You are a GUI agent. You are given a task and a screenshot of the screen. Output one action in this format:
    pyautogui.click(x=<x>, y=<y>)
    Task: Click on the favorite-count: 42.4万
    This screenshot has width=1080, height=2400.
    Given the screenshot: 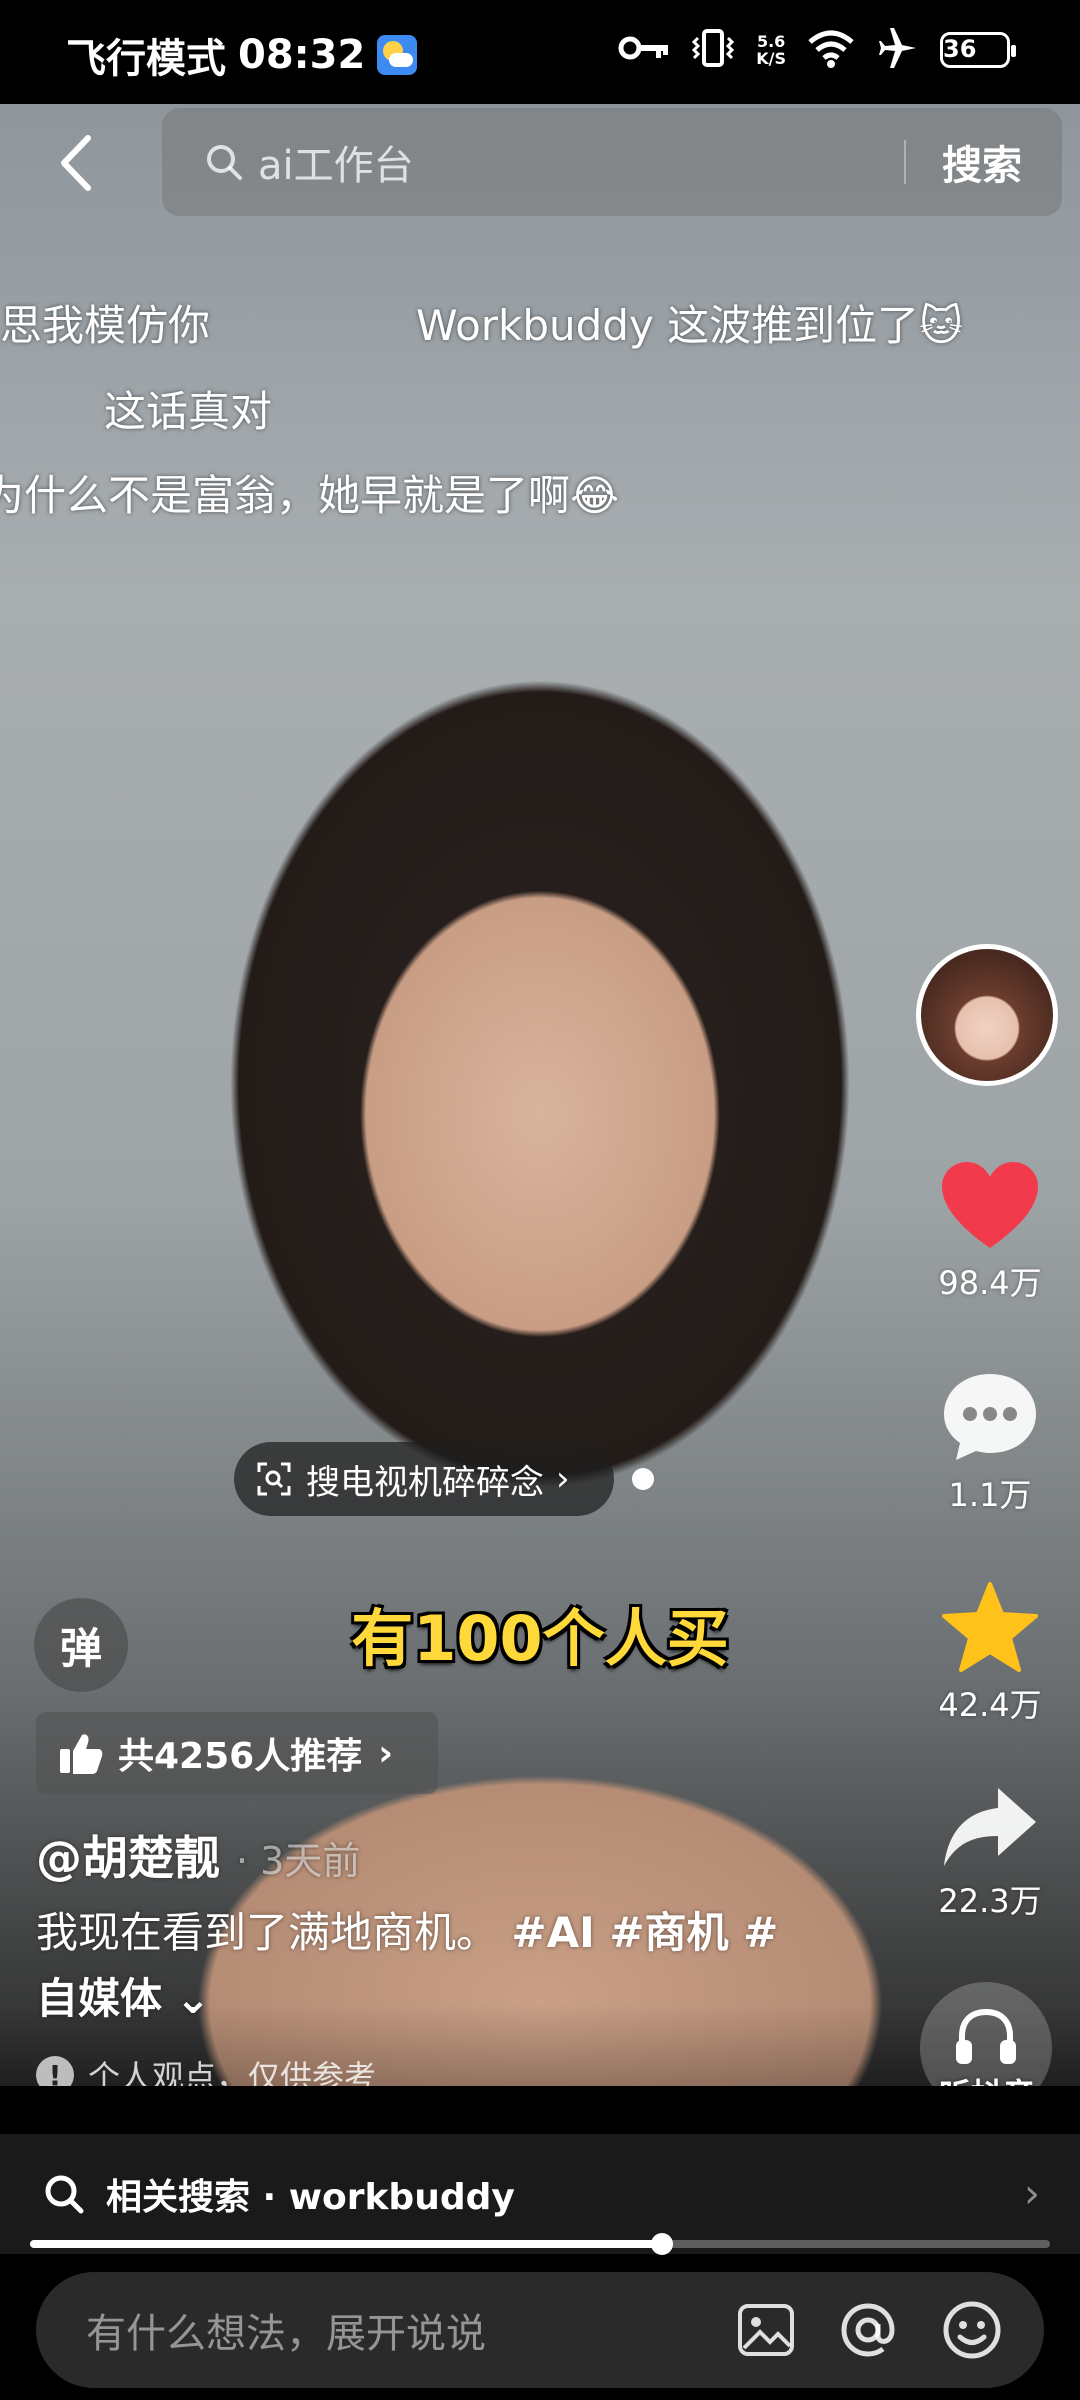 What is the action you would take?
    pyautogui.click(x=990, y=1705)
    